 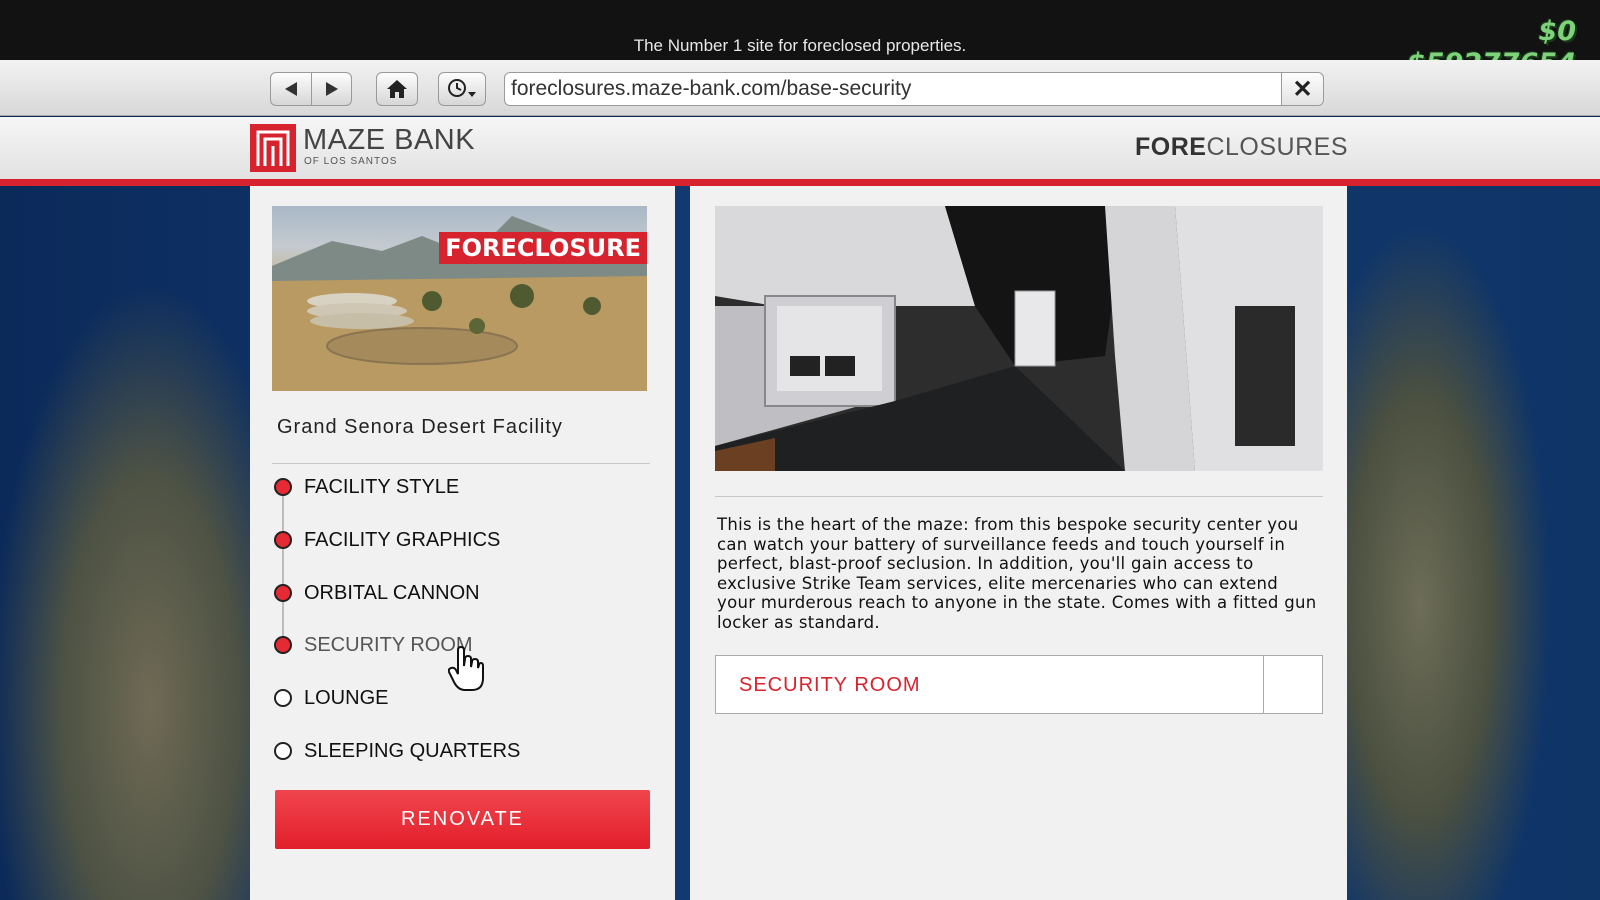 I want to click on history-button, so click(x=462, y=89).